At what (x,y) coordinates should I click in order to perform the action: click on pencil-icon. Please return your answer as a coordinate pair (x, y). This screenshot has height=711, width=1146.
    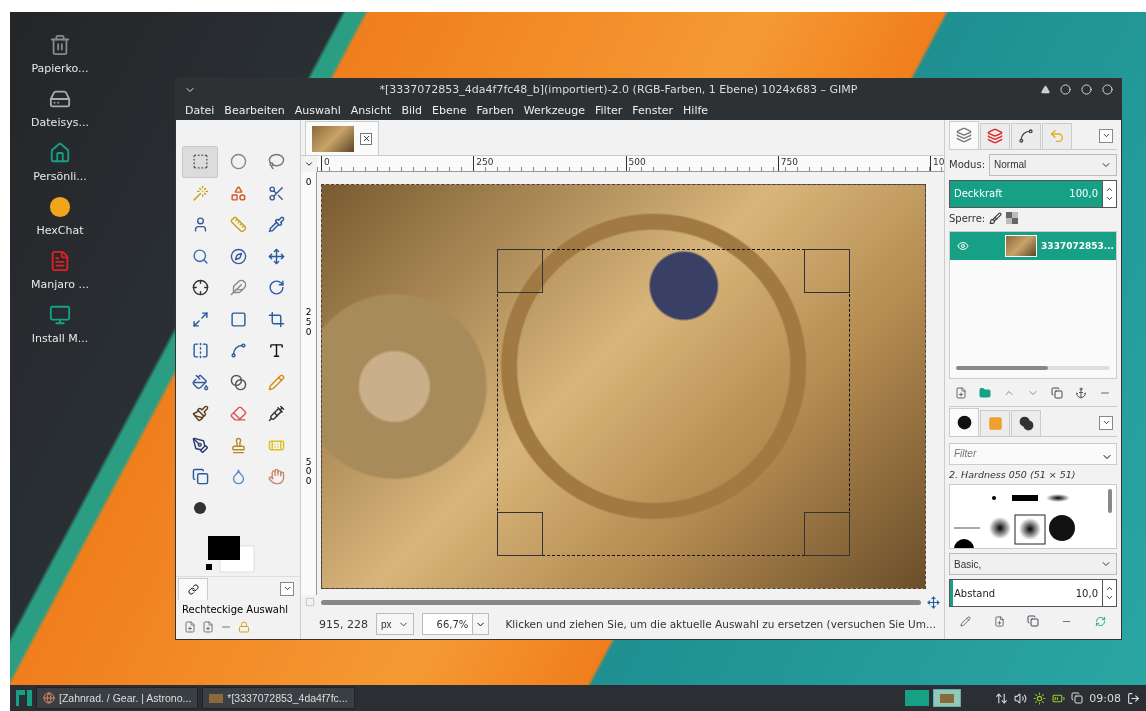
    Looking at the image, I should click on (966, 621).